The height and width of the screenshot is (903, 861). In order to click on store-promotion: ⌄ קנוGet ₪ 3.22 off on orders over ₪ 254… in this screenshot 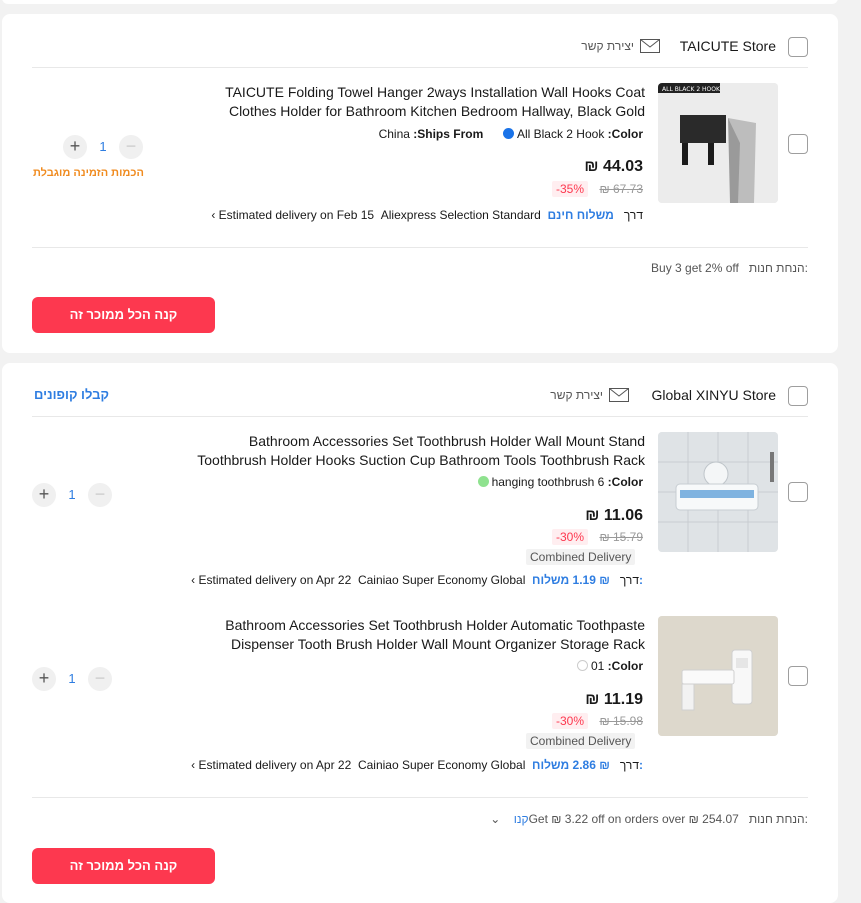, I will do `click(649, 819)`.